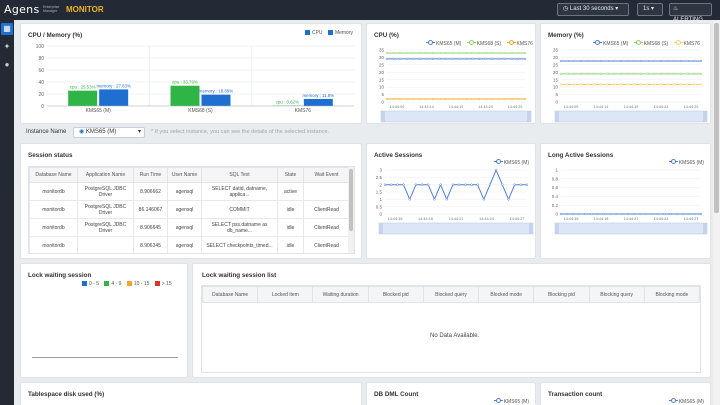 This screenshot has height=405, width=720. What do you see at coordinates (185, 95) in the screenshot?
I see `bar` at bounding box center [185, 95].